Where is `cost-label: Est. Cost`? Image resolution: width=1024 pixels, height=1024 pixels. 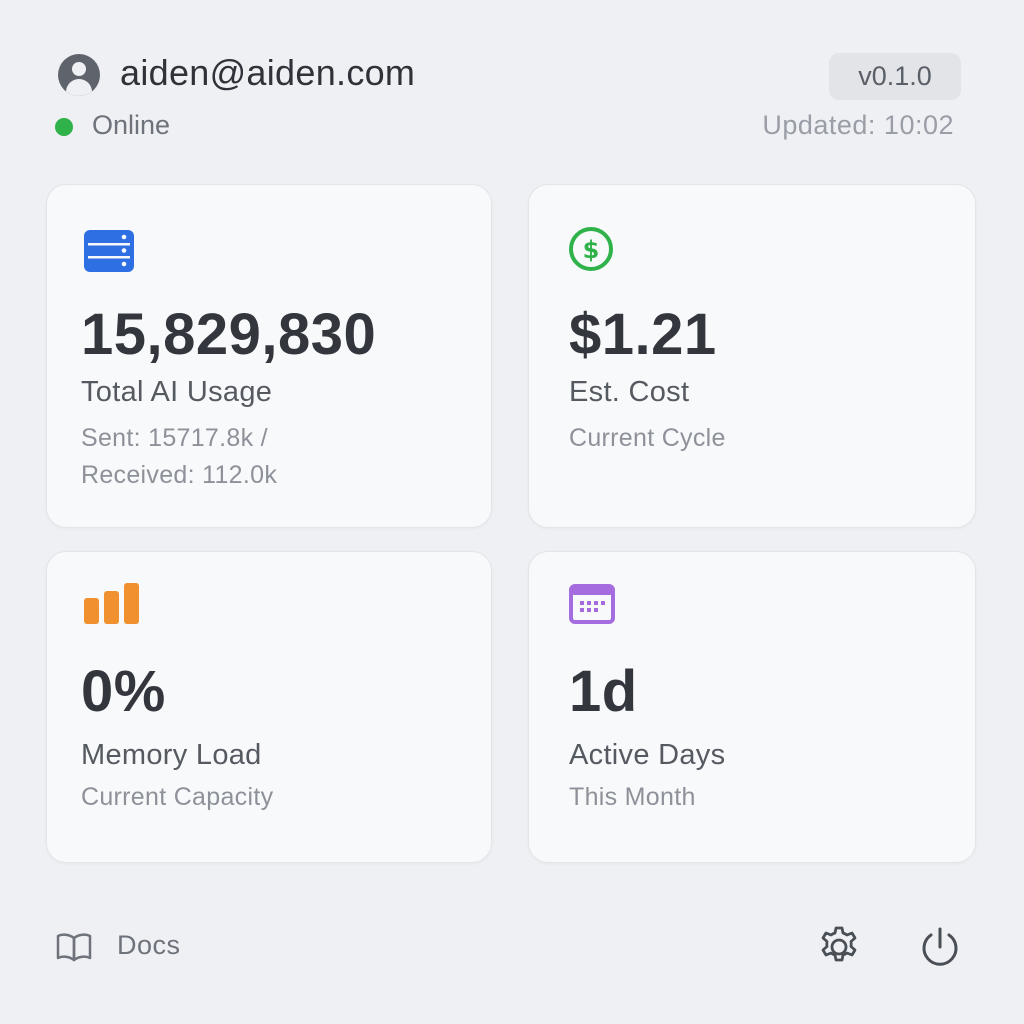
cost-label: Est. Cost is located at coordinates (629, 392).